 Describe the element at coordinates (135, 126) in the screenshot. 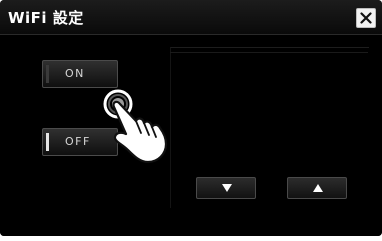

I see `tap-hand-cursor-icon` at that location.